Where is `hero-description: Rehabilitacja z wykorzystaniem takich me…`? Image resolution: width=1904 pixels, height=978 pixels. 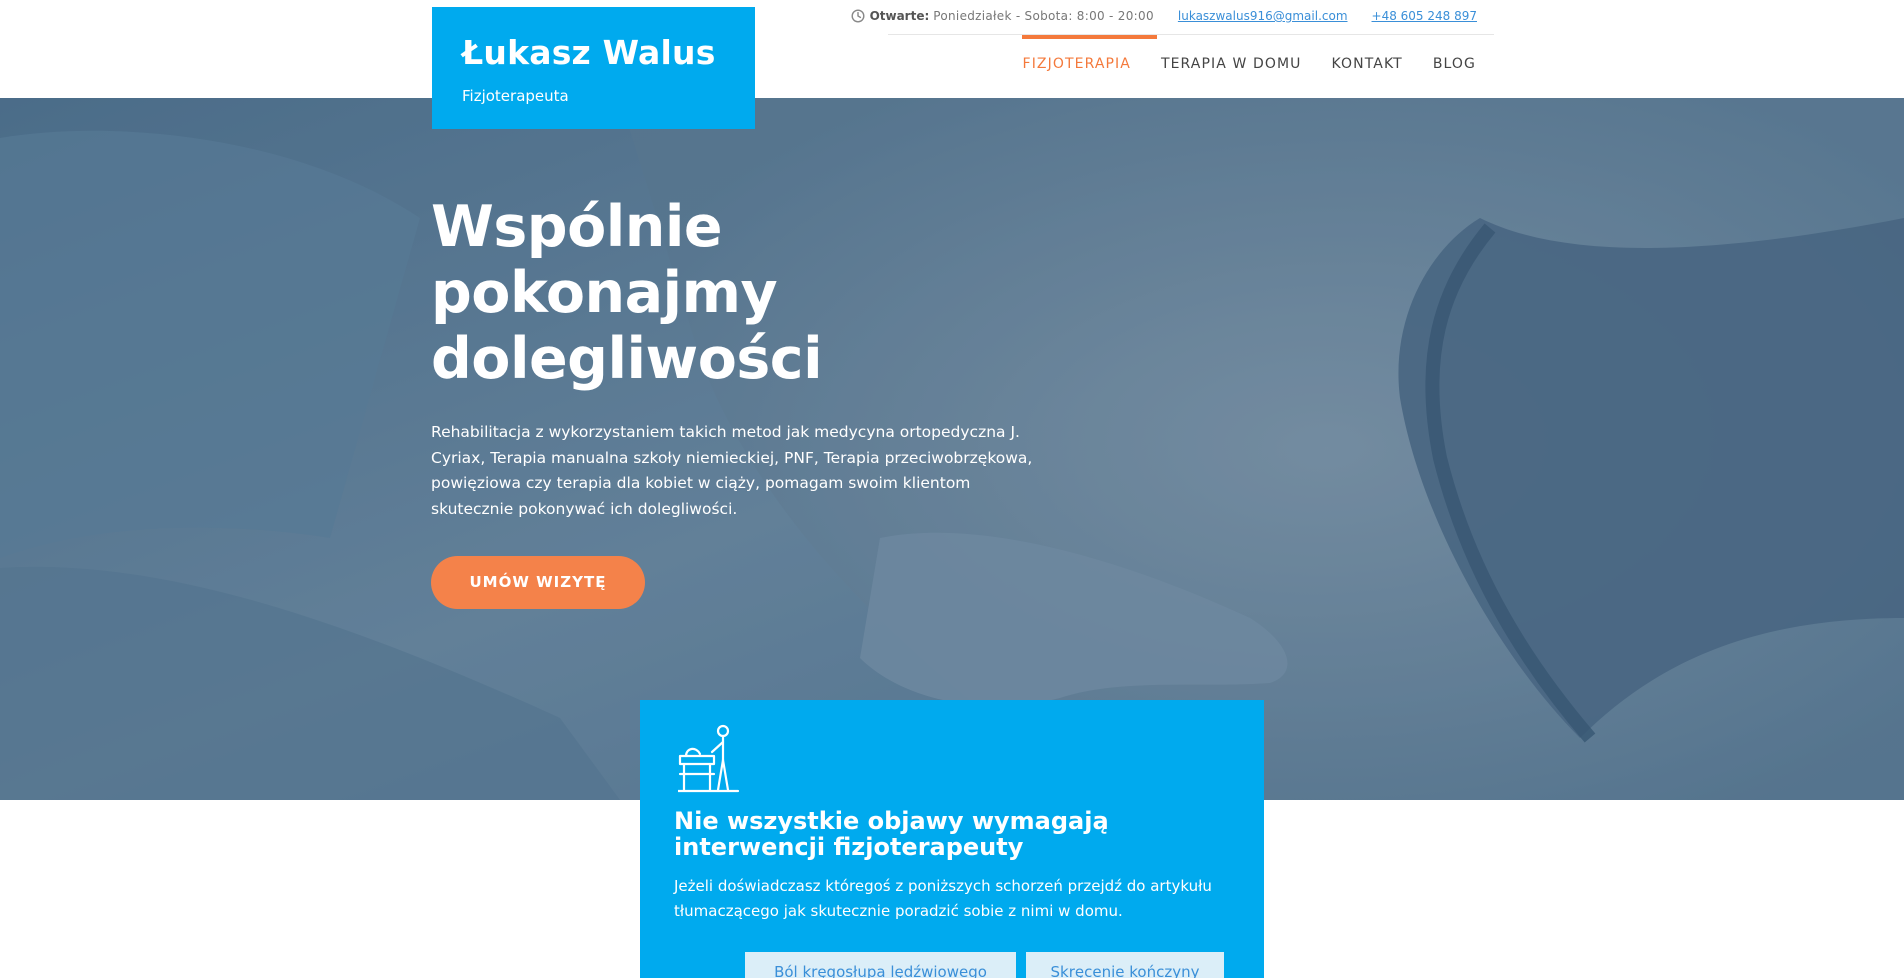 hero-description: Rehabilitacja z wykorzystaniem takich me… is located at coordinates (732, 470).